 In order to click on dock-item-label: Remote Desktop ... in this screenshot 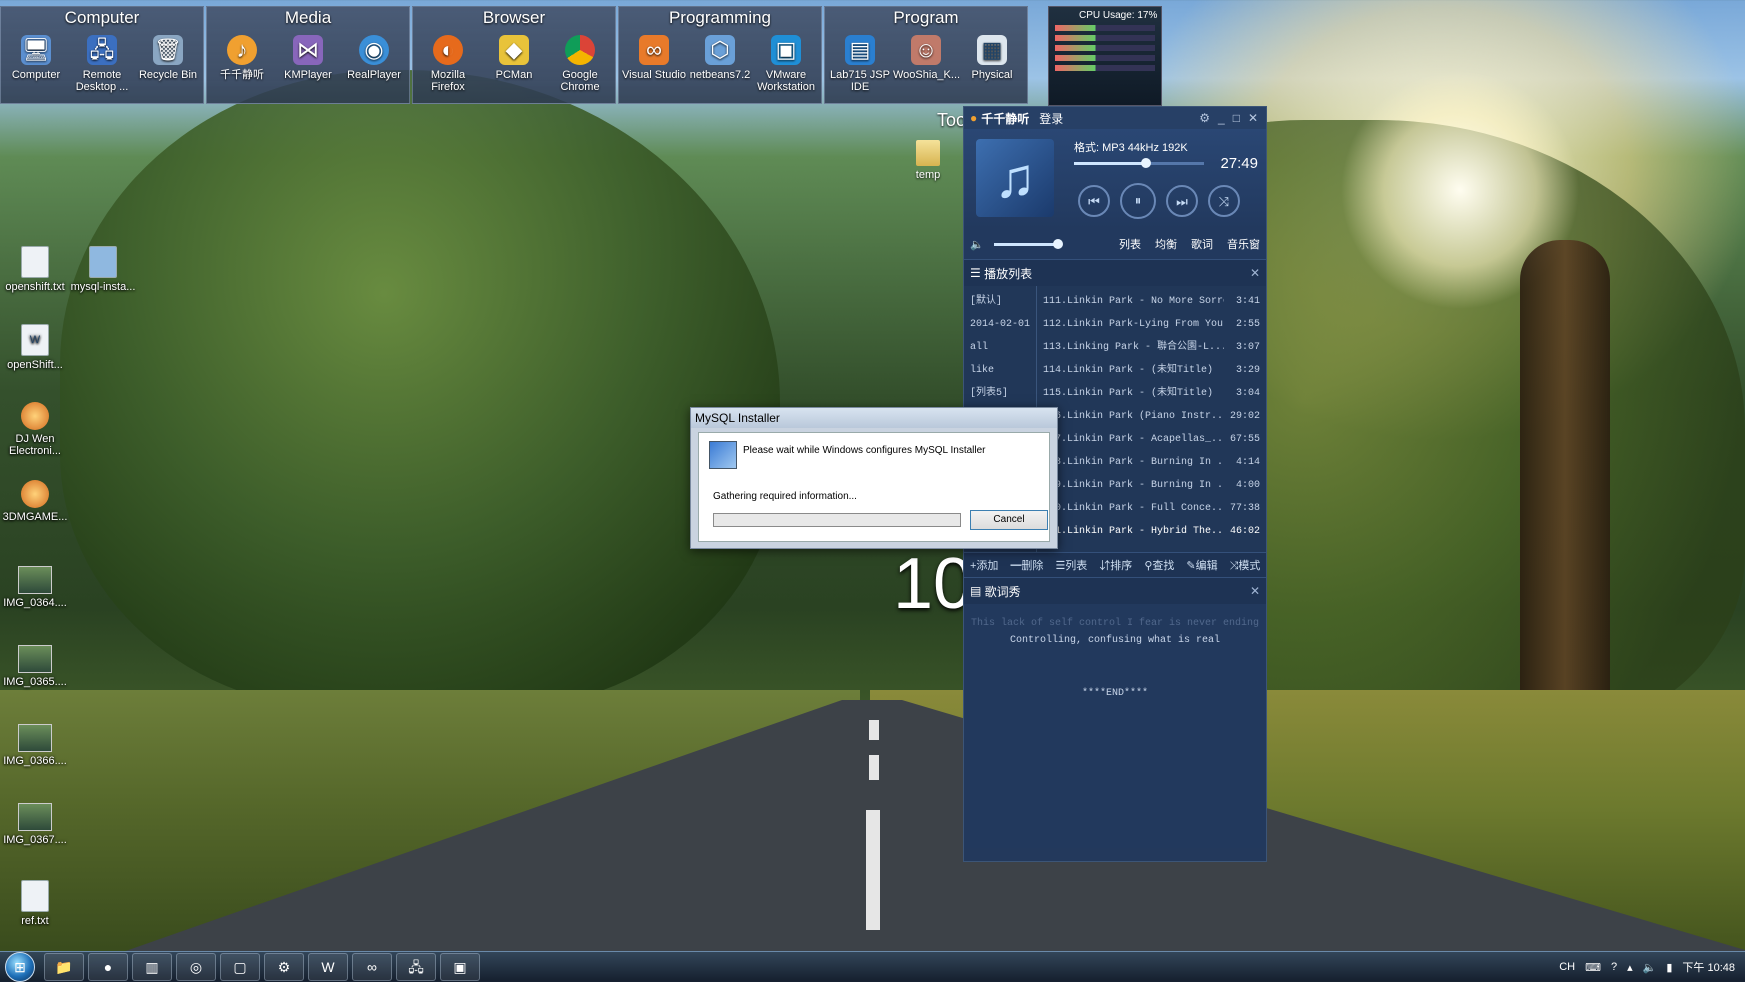, I will do `click(102, 81)`.